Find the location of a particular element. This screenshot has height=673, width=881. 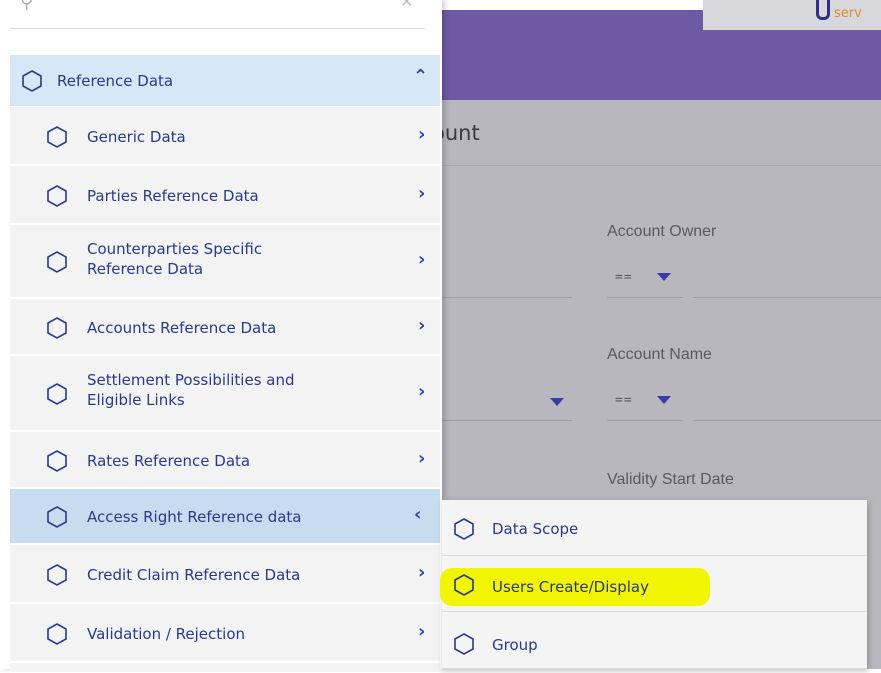

account-owner-operator: == is located at coordinates (624, 277).